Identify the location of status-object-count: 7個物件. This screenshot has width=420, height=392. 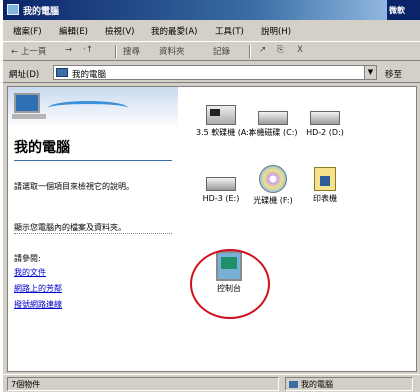
(143, 384).